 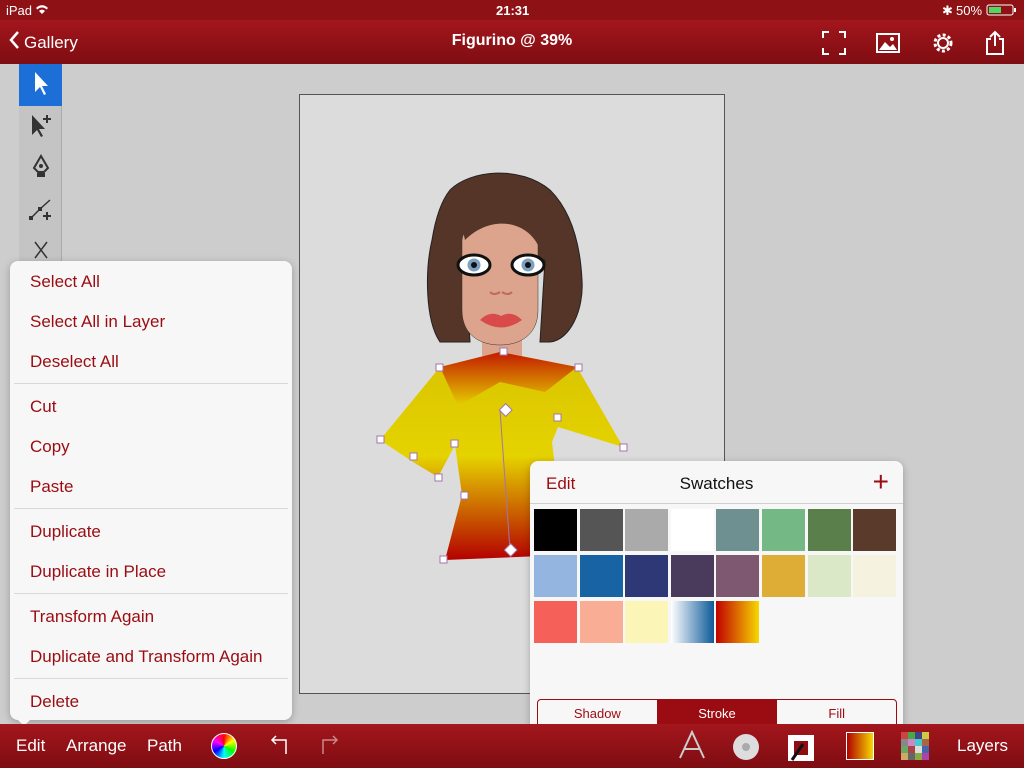 What do you see at coordinates (598, 713) in the screenshot?
I see `segment-shadow: Shadow` at bounding box center [598, 713].